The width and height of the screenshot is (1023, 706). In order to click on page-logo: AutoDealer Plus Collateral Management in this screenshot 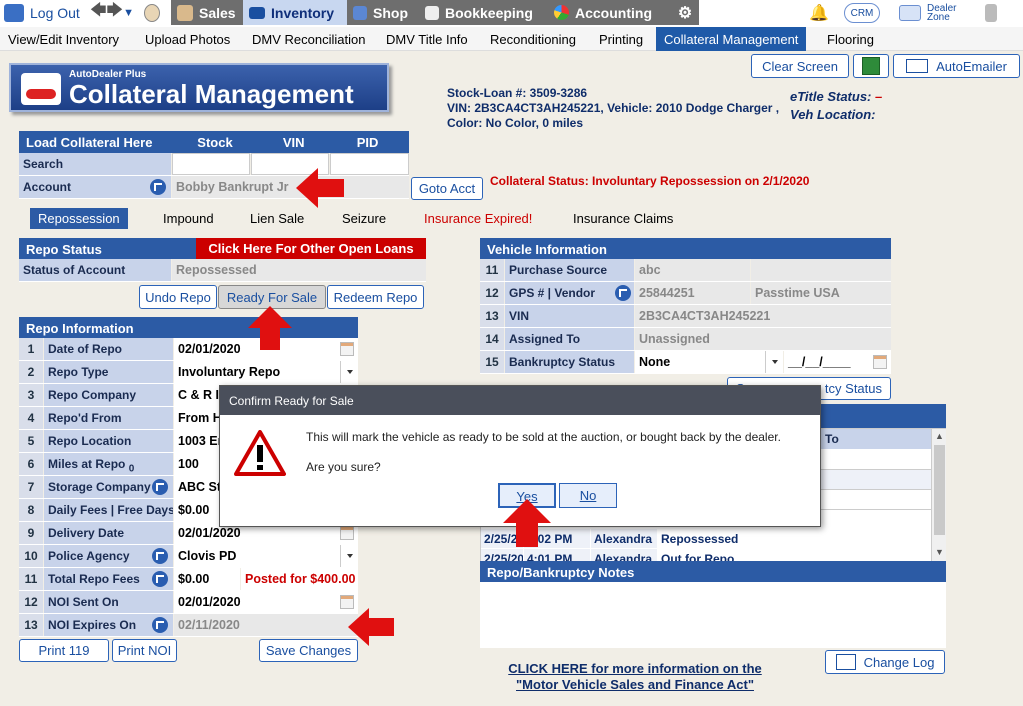, I will do `click(199, 87)`.